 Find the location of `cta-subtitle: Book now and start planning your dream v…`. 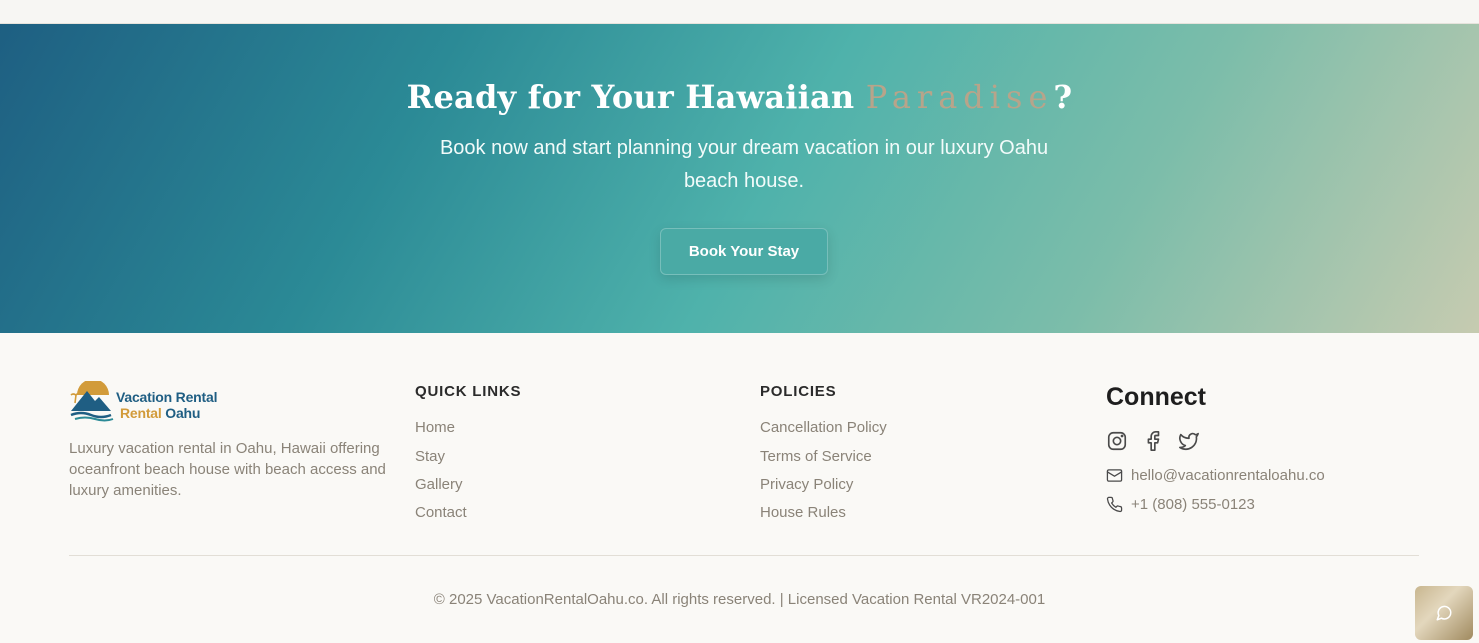

cta-subtitle: Book now and start planning your dream v… is located at coordinates (744, 164).